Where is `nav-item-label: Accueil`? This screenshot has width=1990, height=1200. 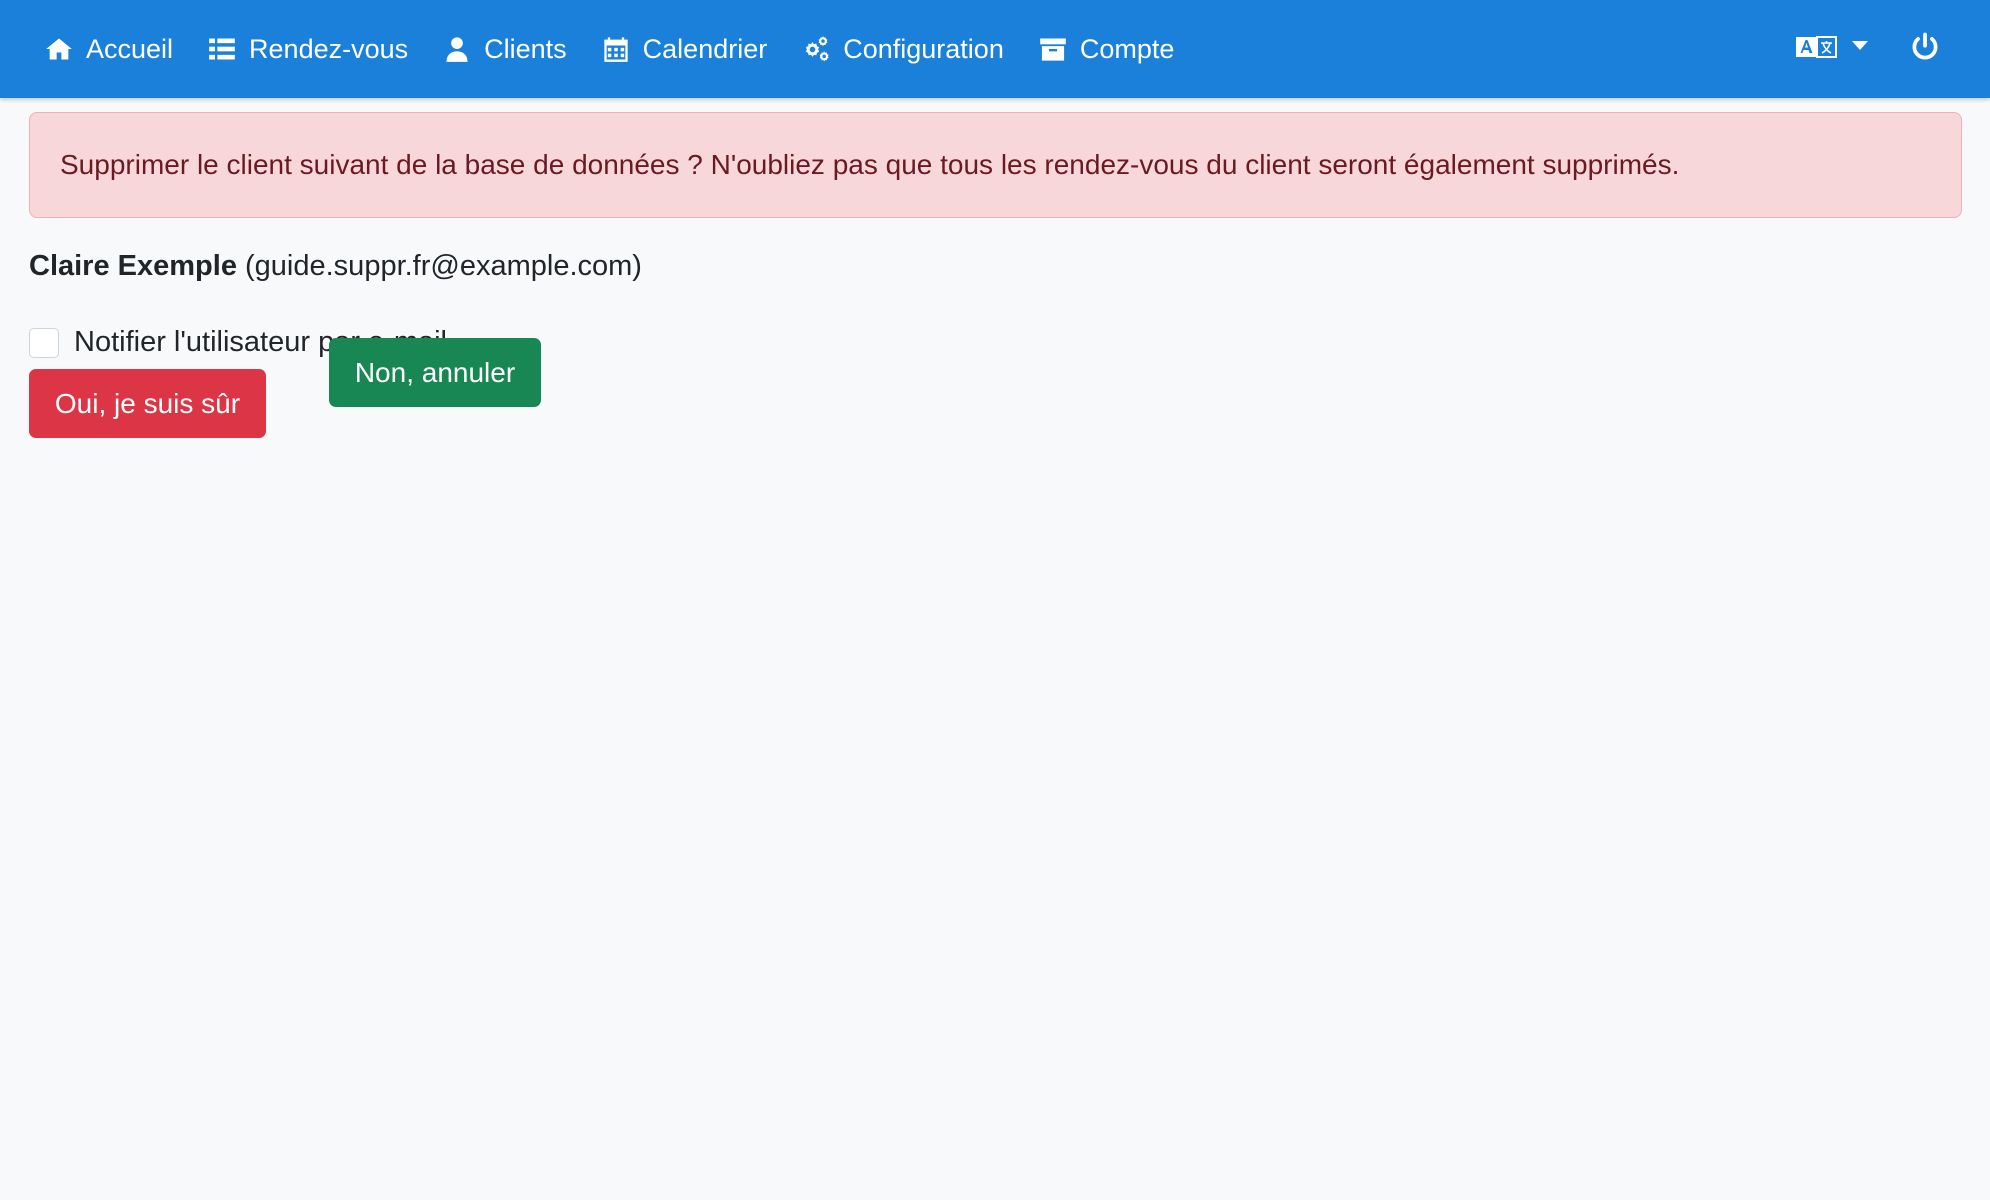 nav-item-label: Accueil is located at coordinates (130, 48).